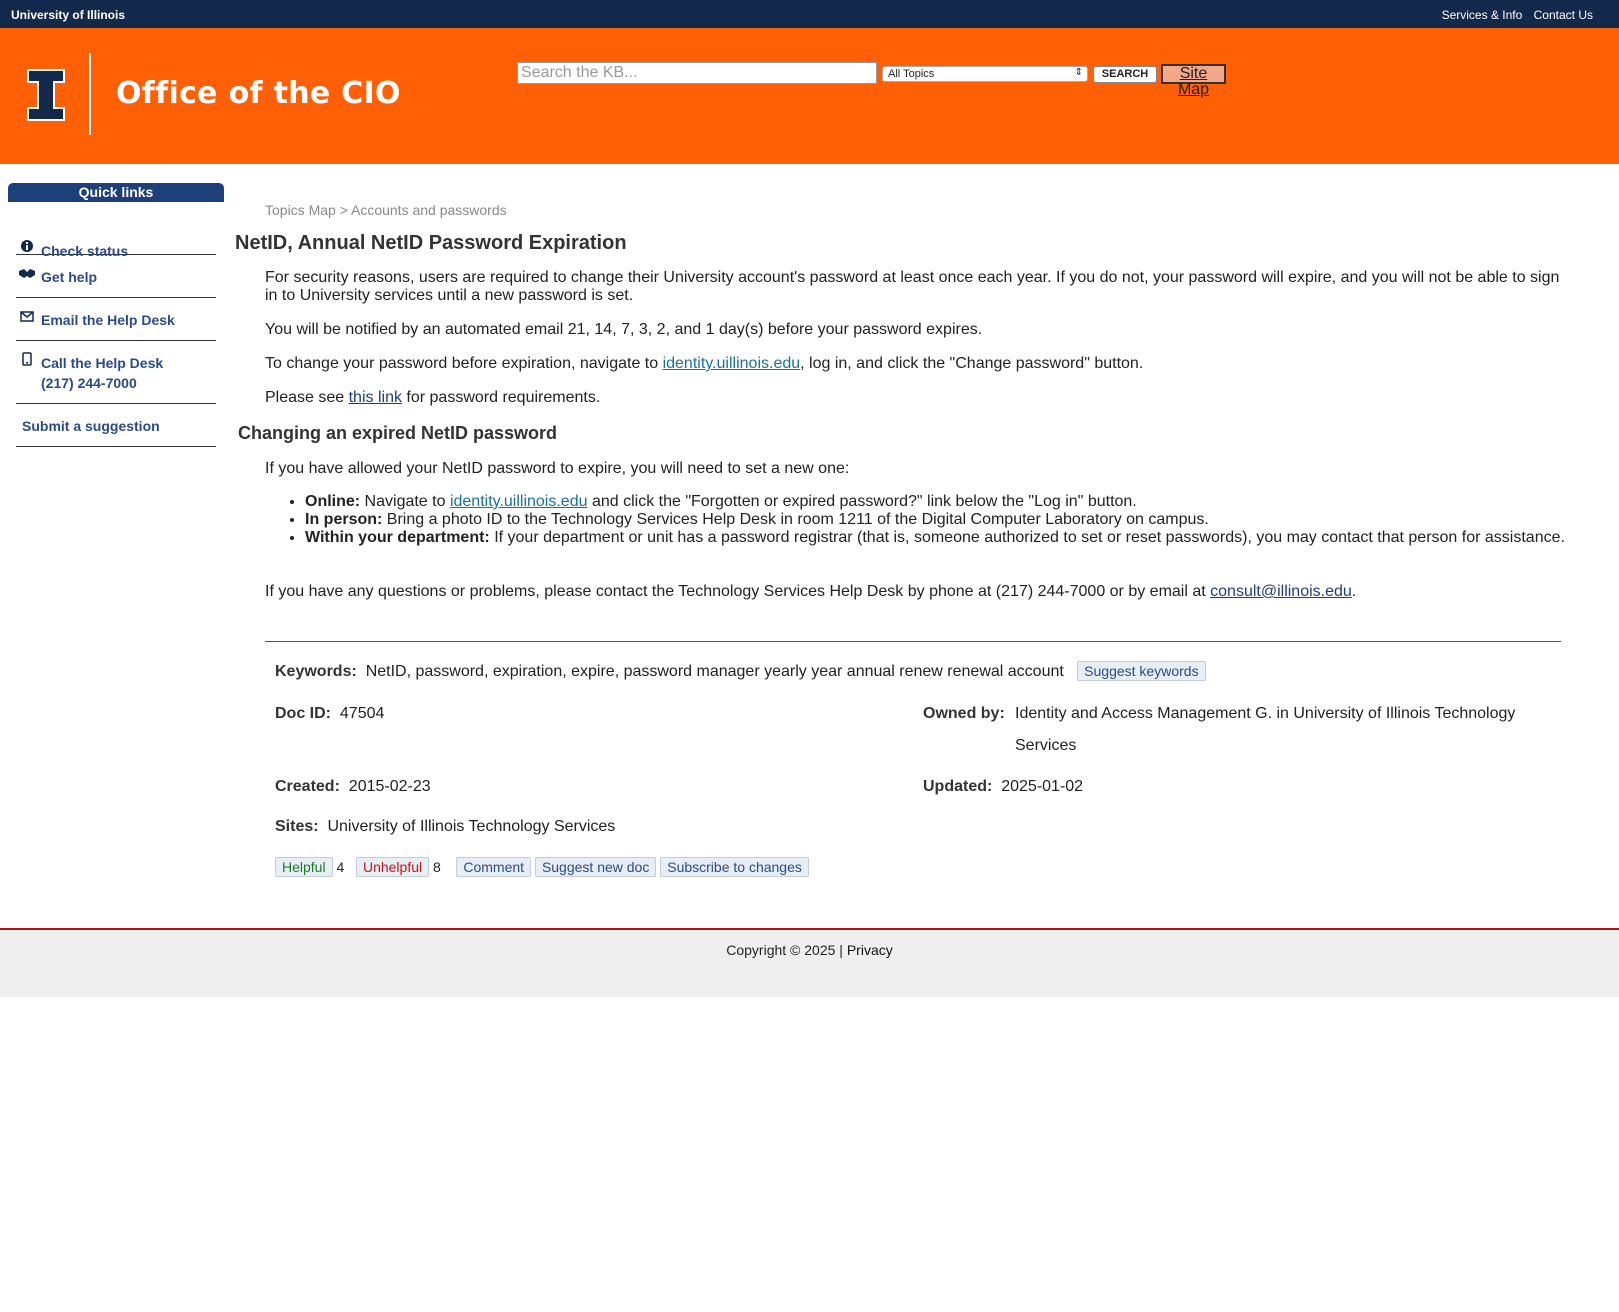 The width and height of the screenshot is (1619, 1312). What do you see at coordinates (809, 962) in the screenshot?
I see `footer: Copyright © 2025 | Privacy` at bounding box center [809, 962].